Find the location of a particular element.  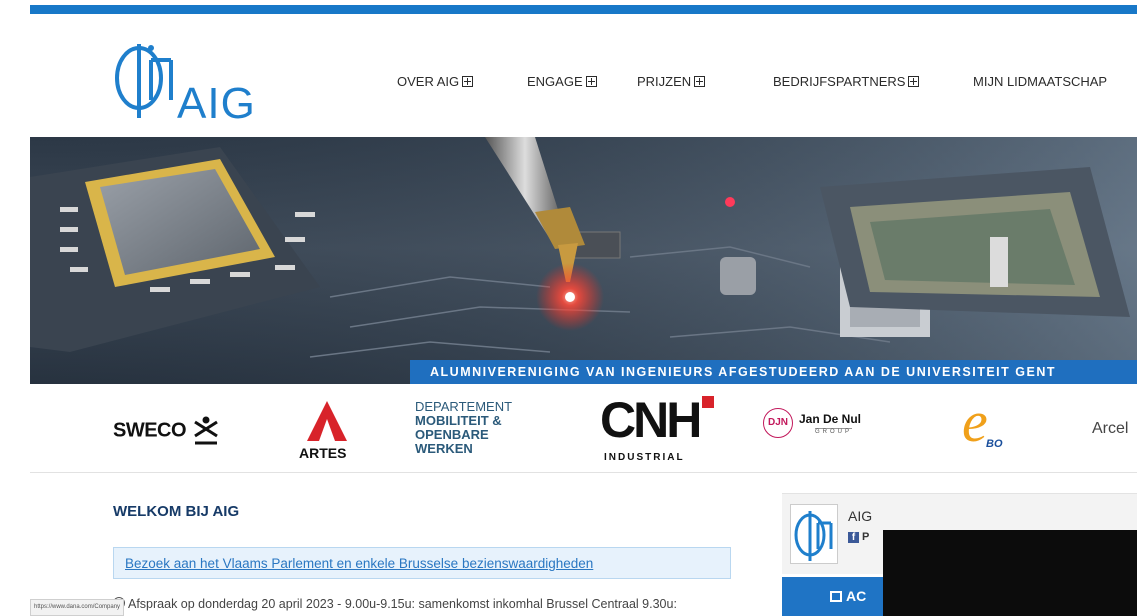

facebook-page-name: AIG is located at coordinates (860, 516).